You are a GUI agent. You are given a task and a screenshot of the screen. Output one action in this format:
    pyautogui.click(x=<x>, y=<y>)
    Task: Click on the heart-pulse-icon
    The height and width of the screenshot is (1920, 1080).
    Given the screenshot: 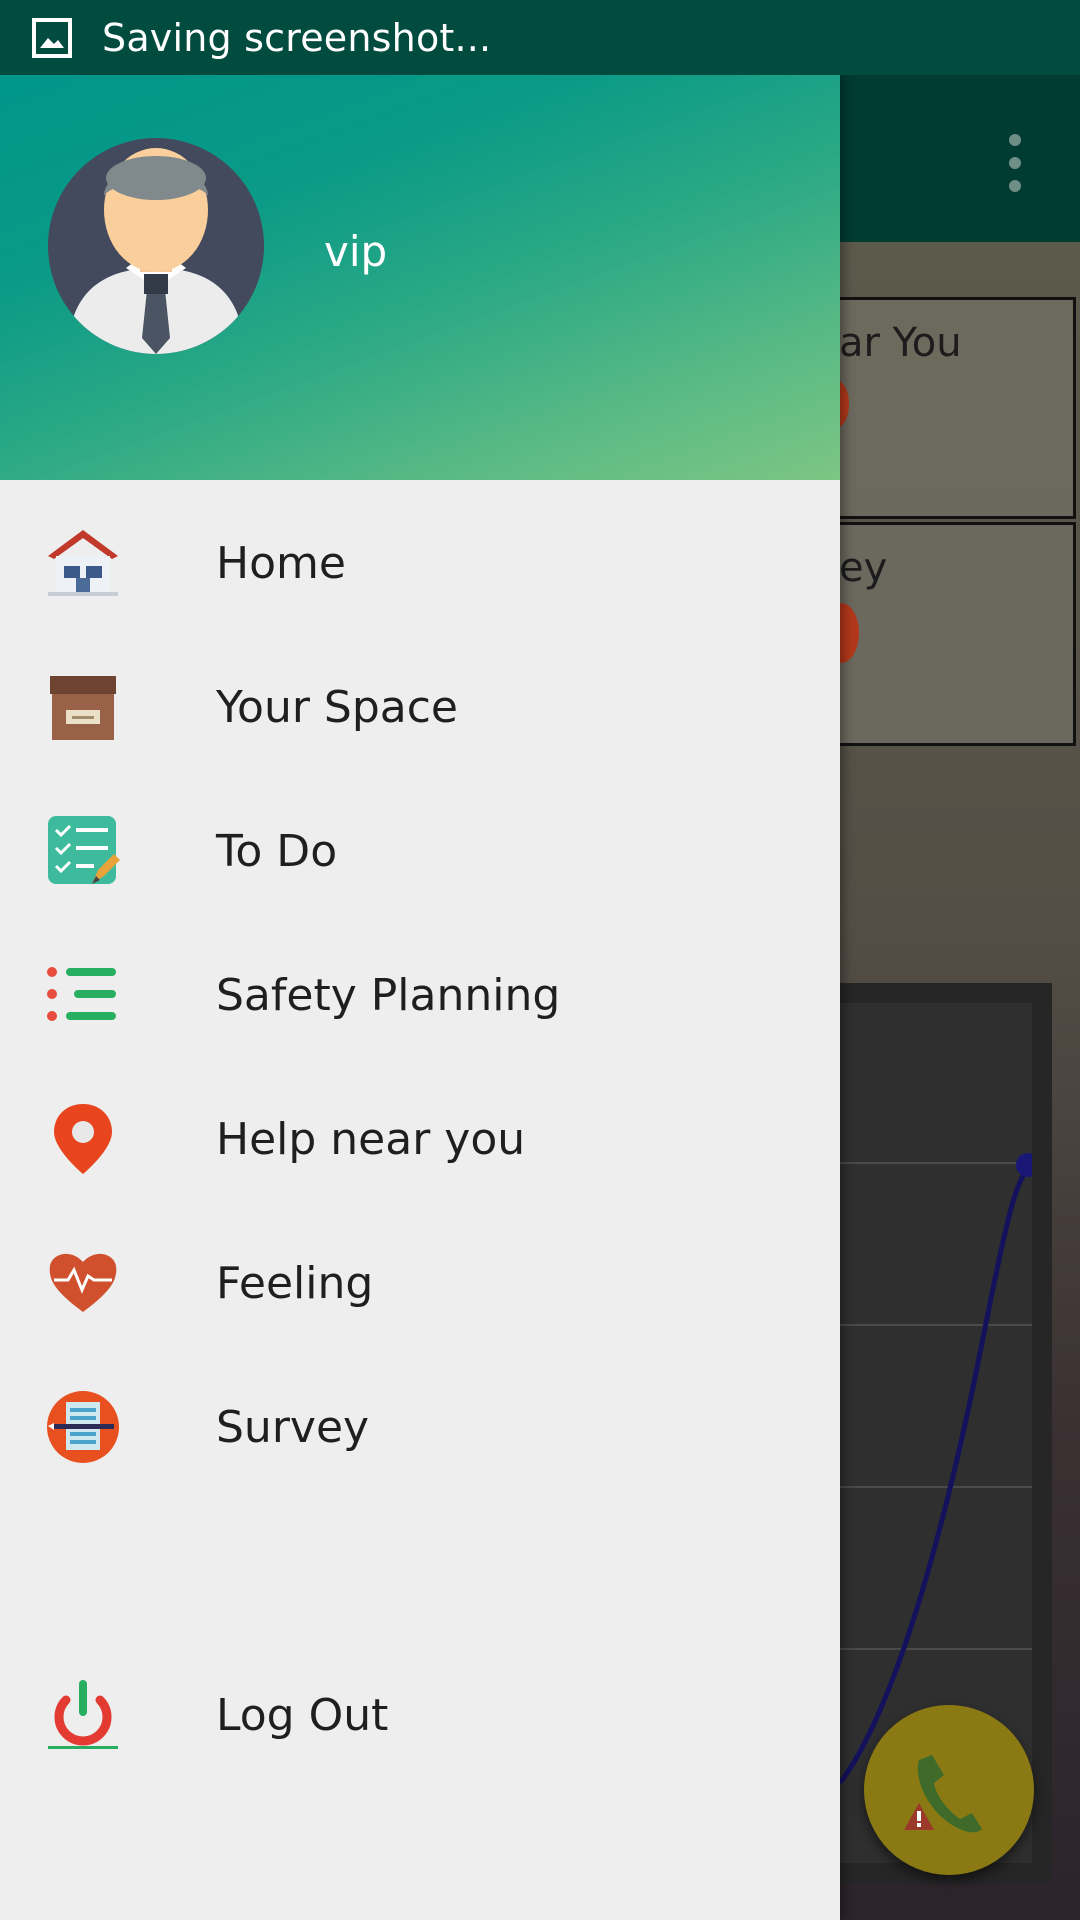 What is the action you would take?
    pyautogui.click(x=83, y=1282)
    